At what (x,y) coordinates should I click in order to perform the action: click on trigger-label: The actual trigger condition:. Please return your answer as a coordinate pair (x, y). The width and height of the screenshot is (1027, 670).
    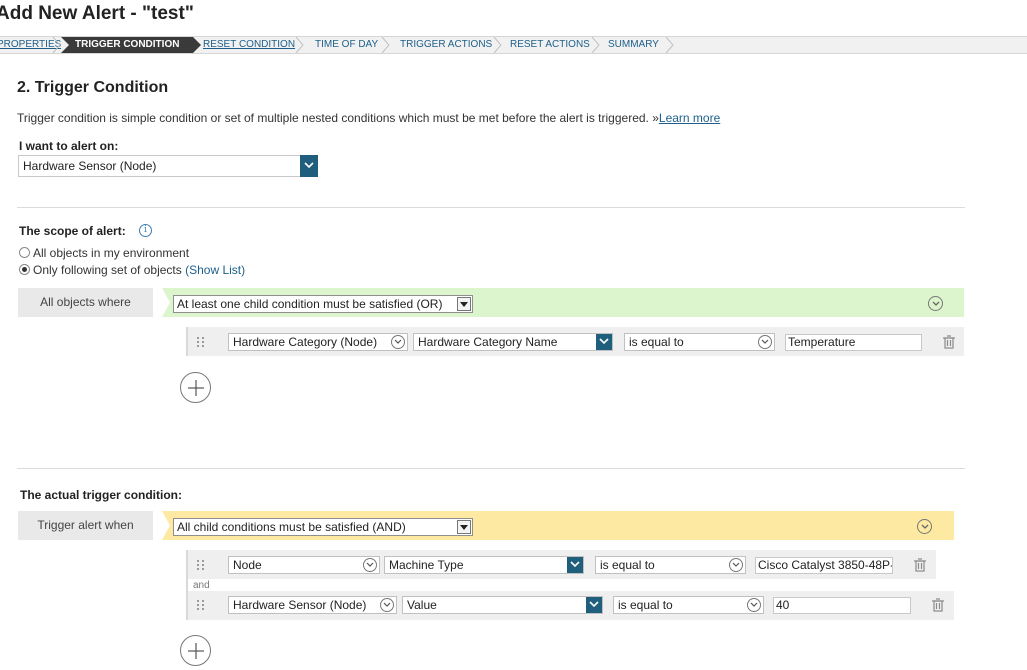
    Looking at the image, I should click on (101, 495).